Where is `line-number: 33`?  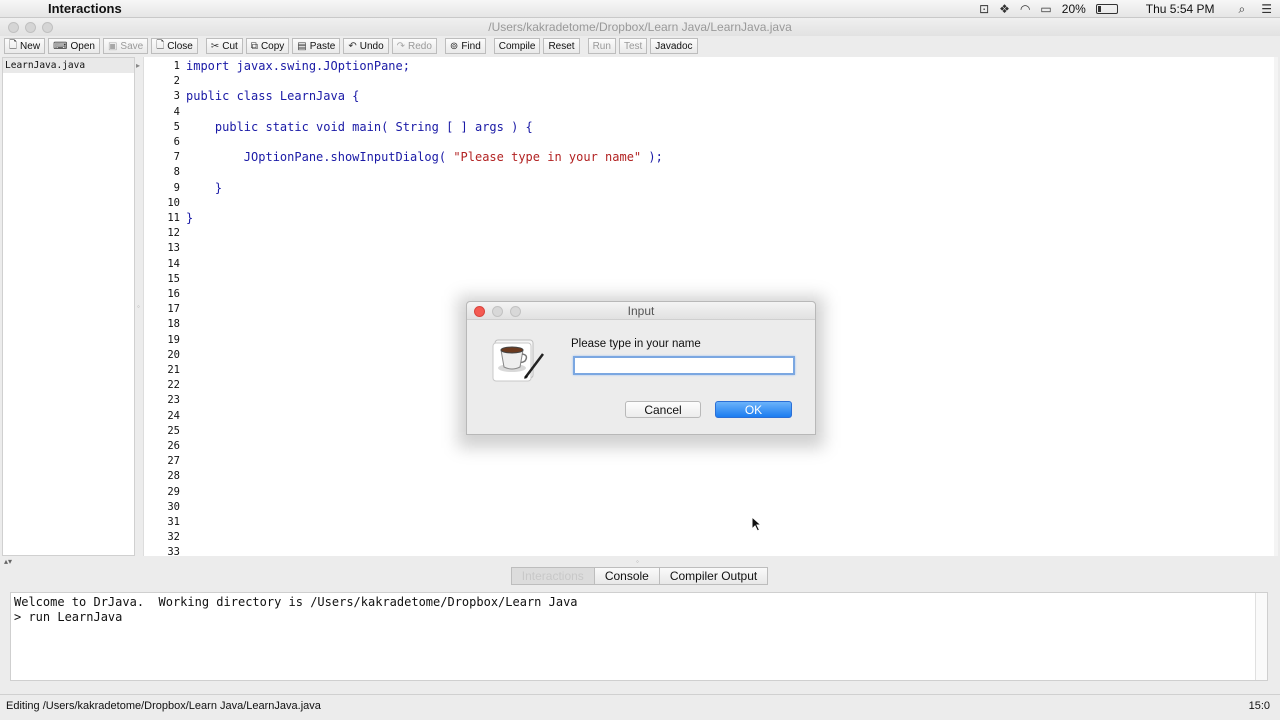 line-number: 33 is located at coordinates (173, 551).